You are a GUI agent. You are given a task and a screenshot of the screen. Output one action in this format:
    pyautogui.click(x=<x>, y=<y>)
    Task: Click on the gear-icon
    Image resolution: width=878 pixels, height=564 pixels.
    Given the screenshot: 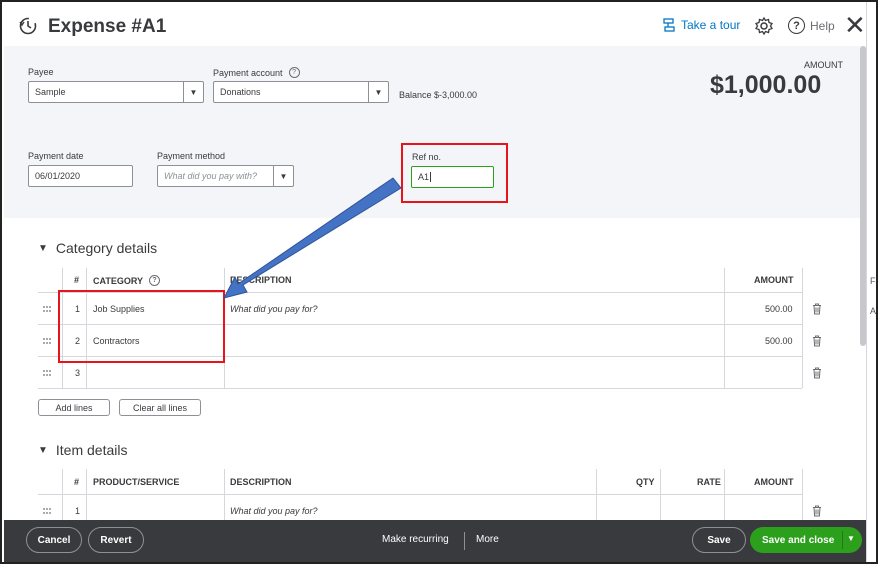 What is the action you would take?
    pyautogui.click(x=764, y=26)
    